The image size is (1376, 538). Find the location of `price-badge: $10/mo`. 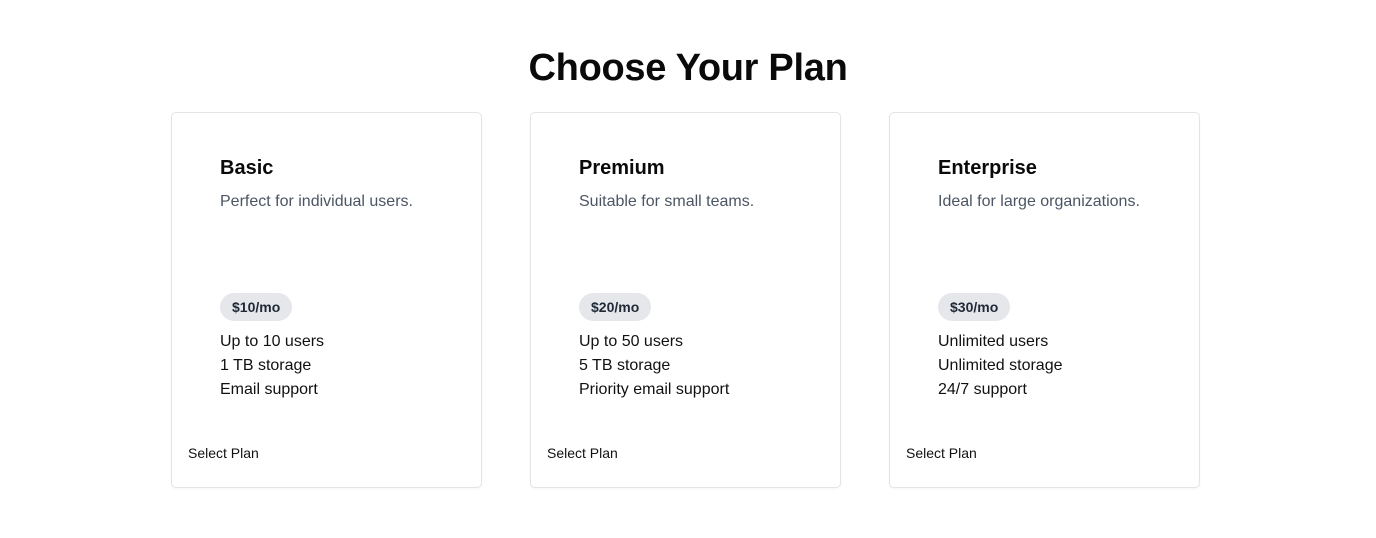

price-badge: $10/mo is located at coordinates (256, 307).